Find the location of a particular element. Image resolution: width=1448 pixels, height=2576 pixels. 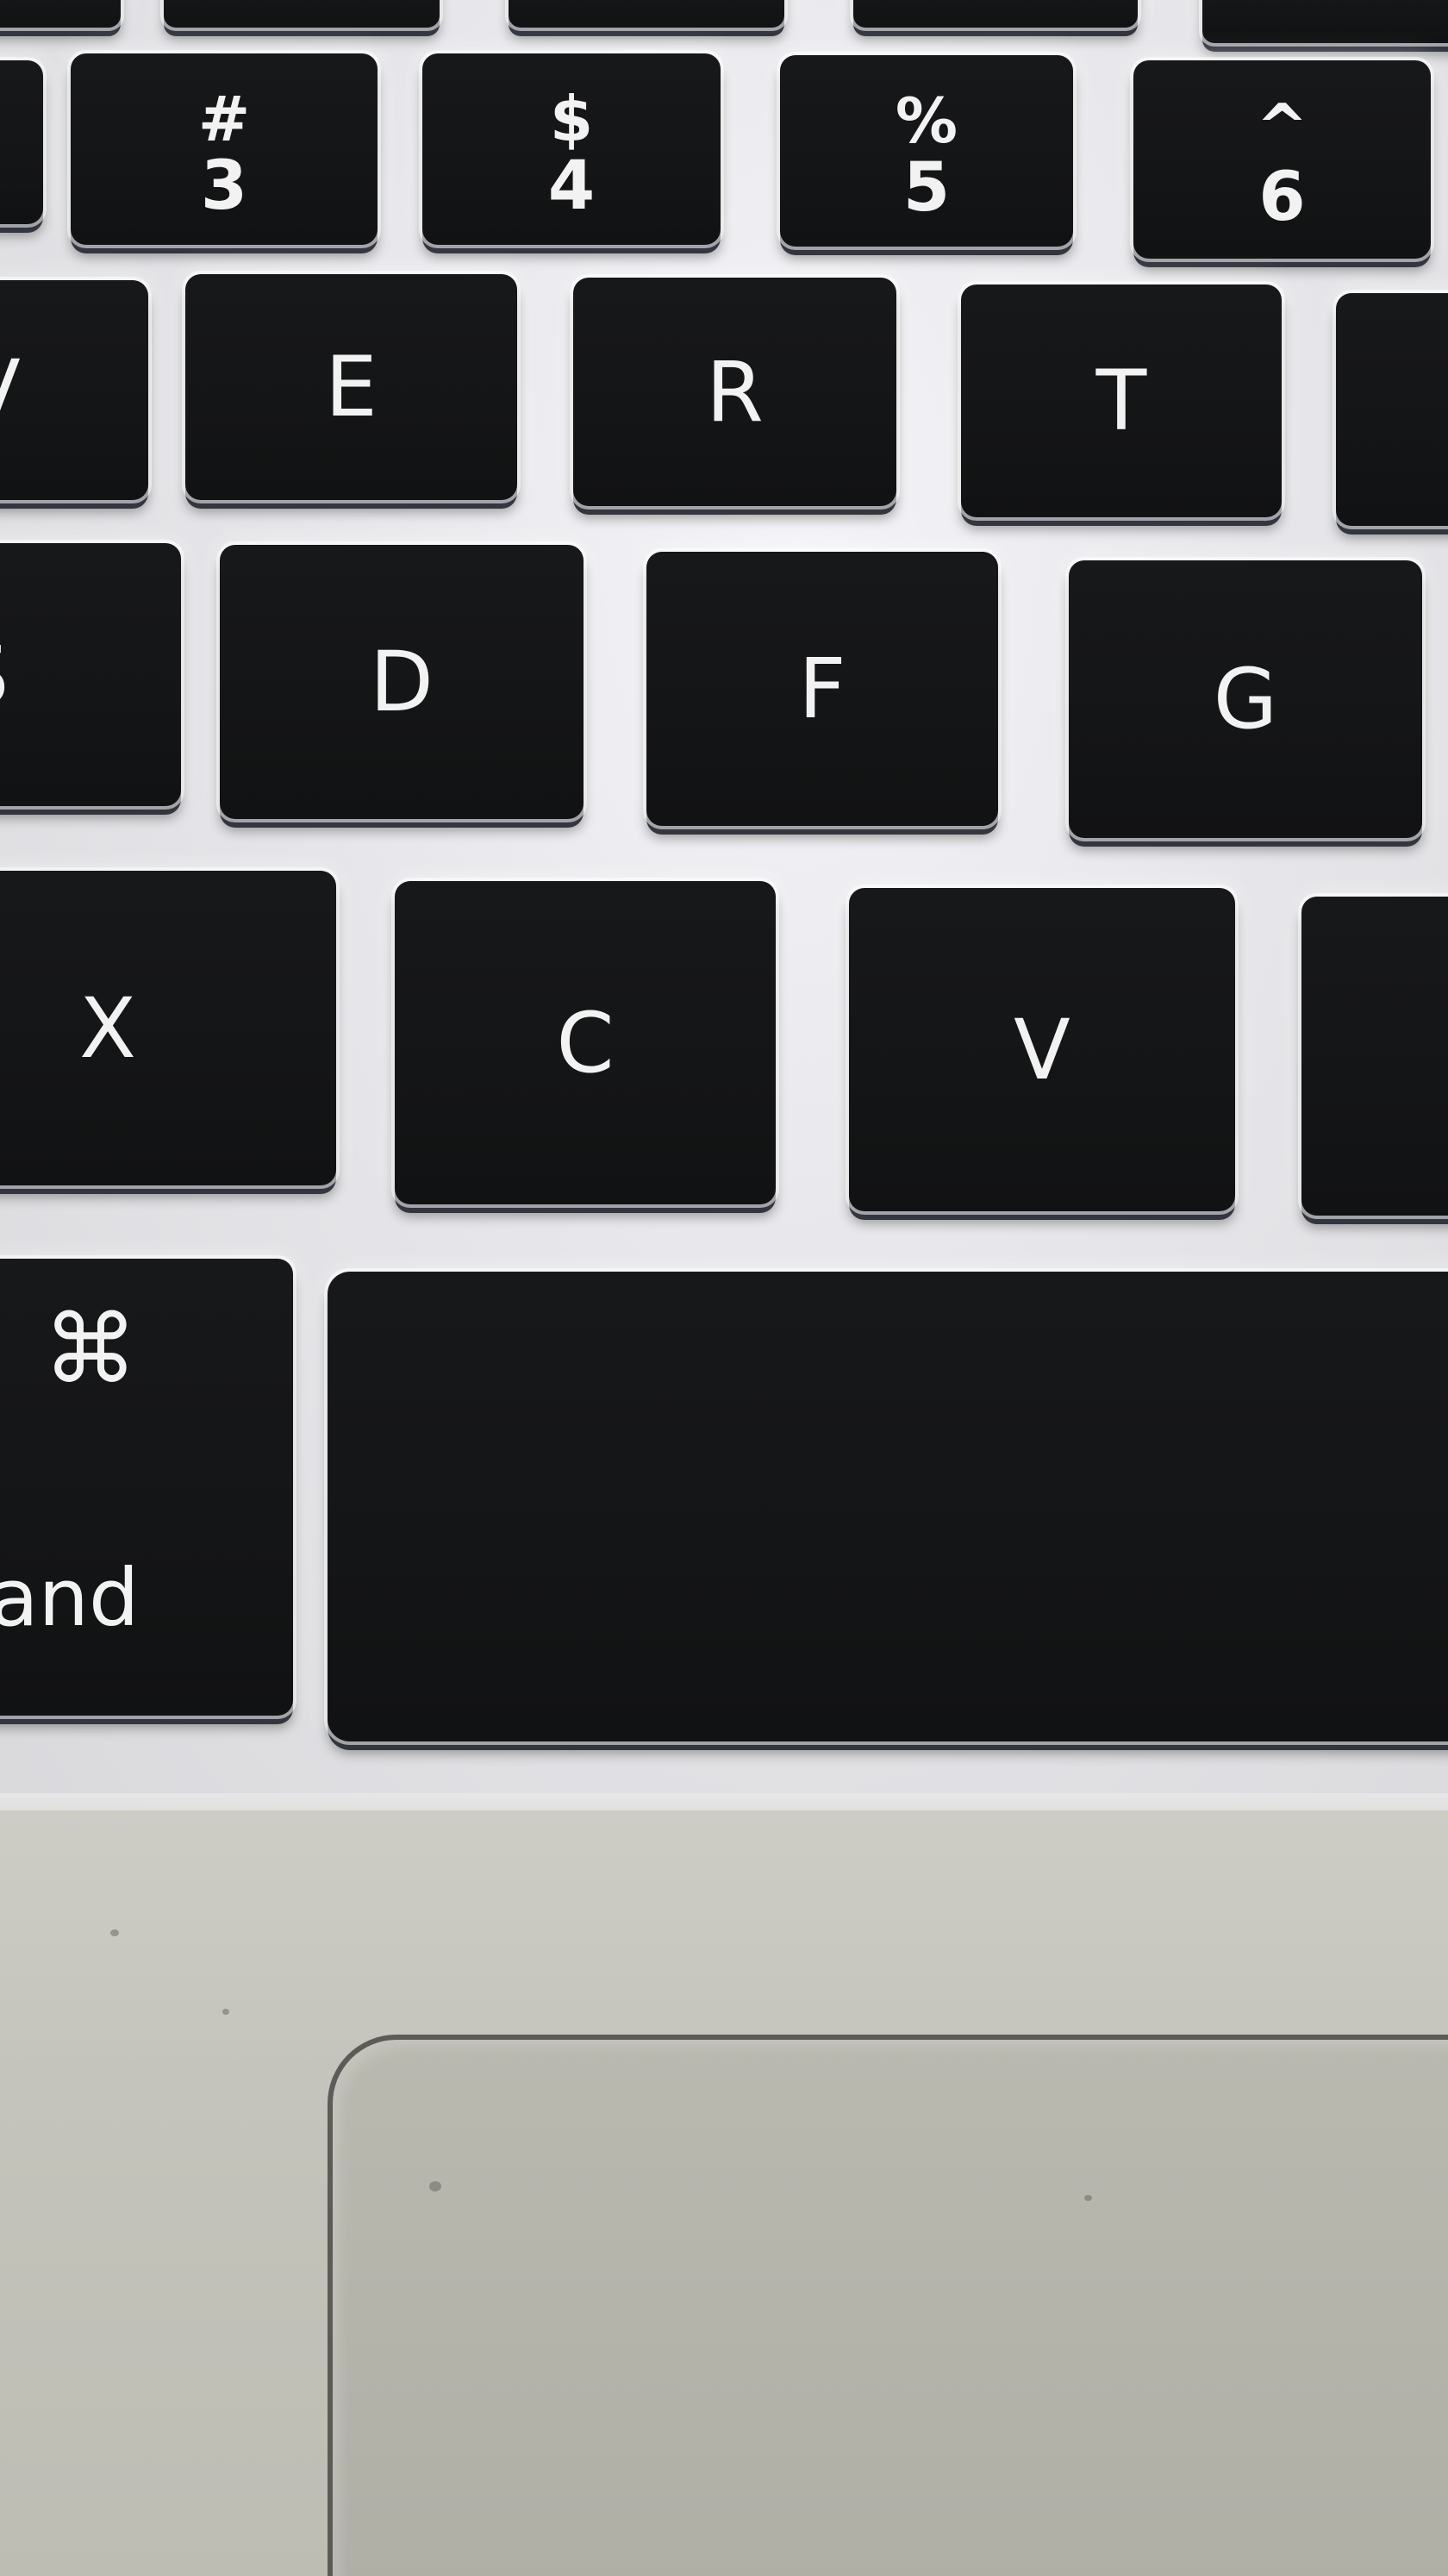

key-g-label: G is located at coordinates (1245, 699).